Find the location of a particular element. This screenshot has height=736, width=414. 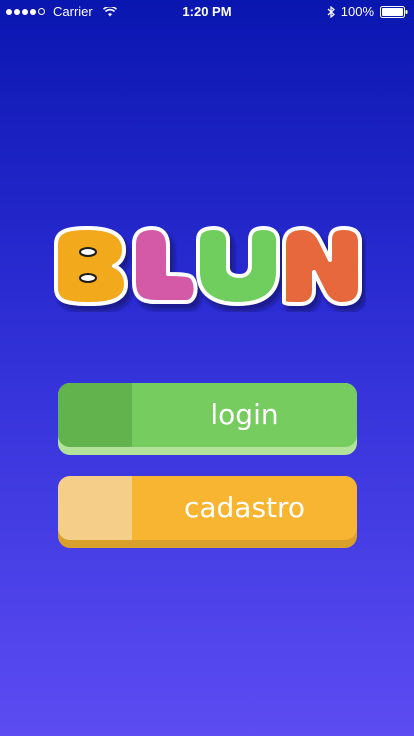

status-right: 100% is located at coordinates (367, 11).